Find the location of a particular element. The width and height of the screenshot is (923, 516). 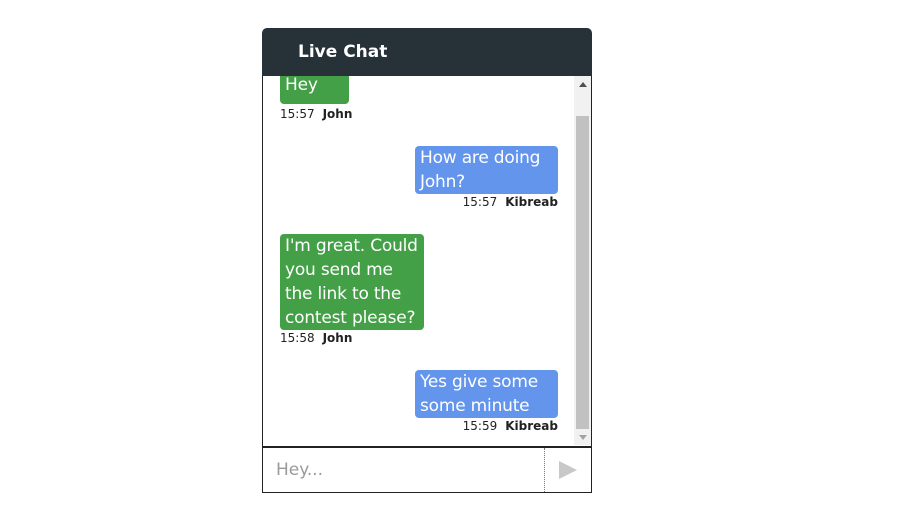

message-bubble-incoming: Hey is located at coordinates (314, 90).